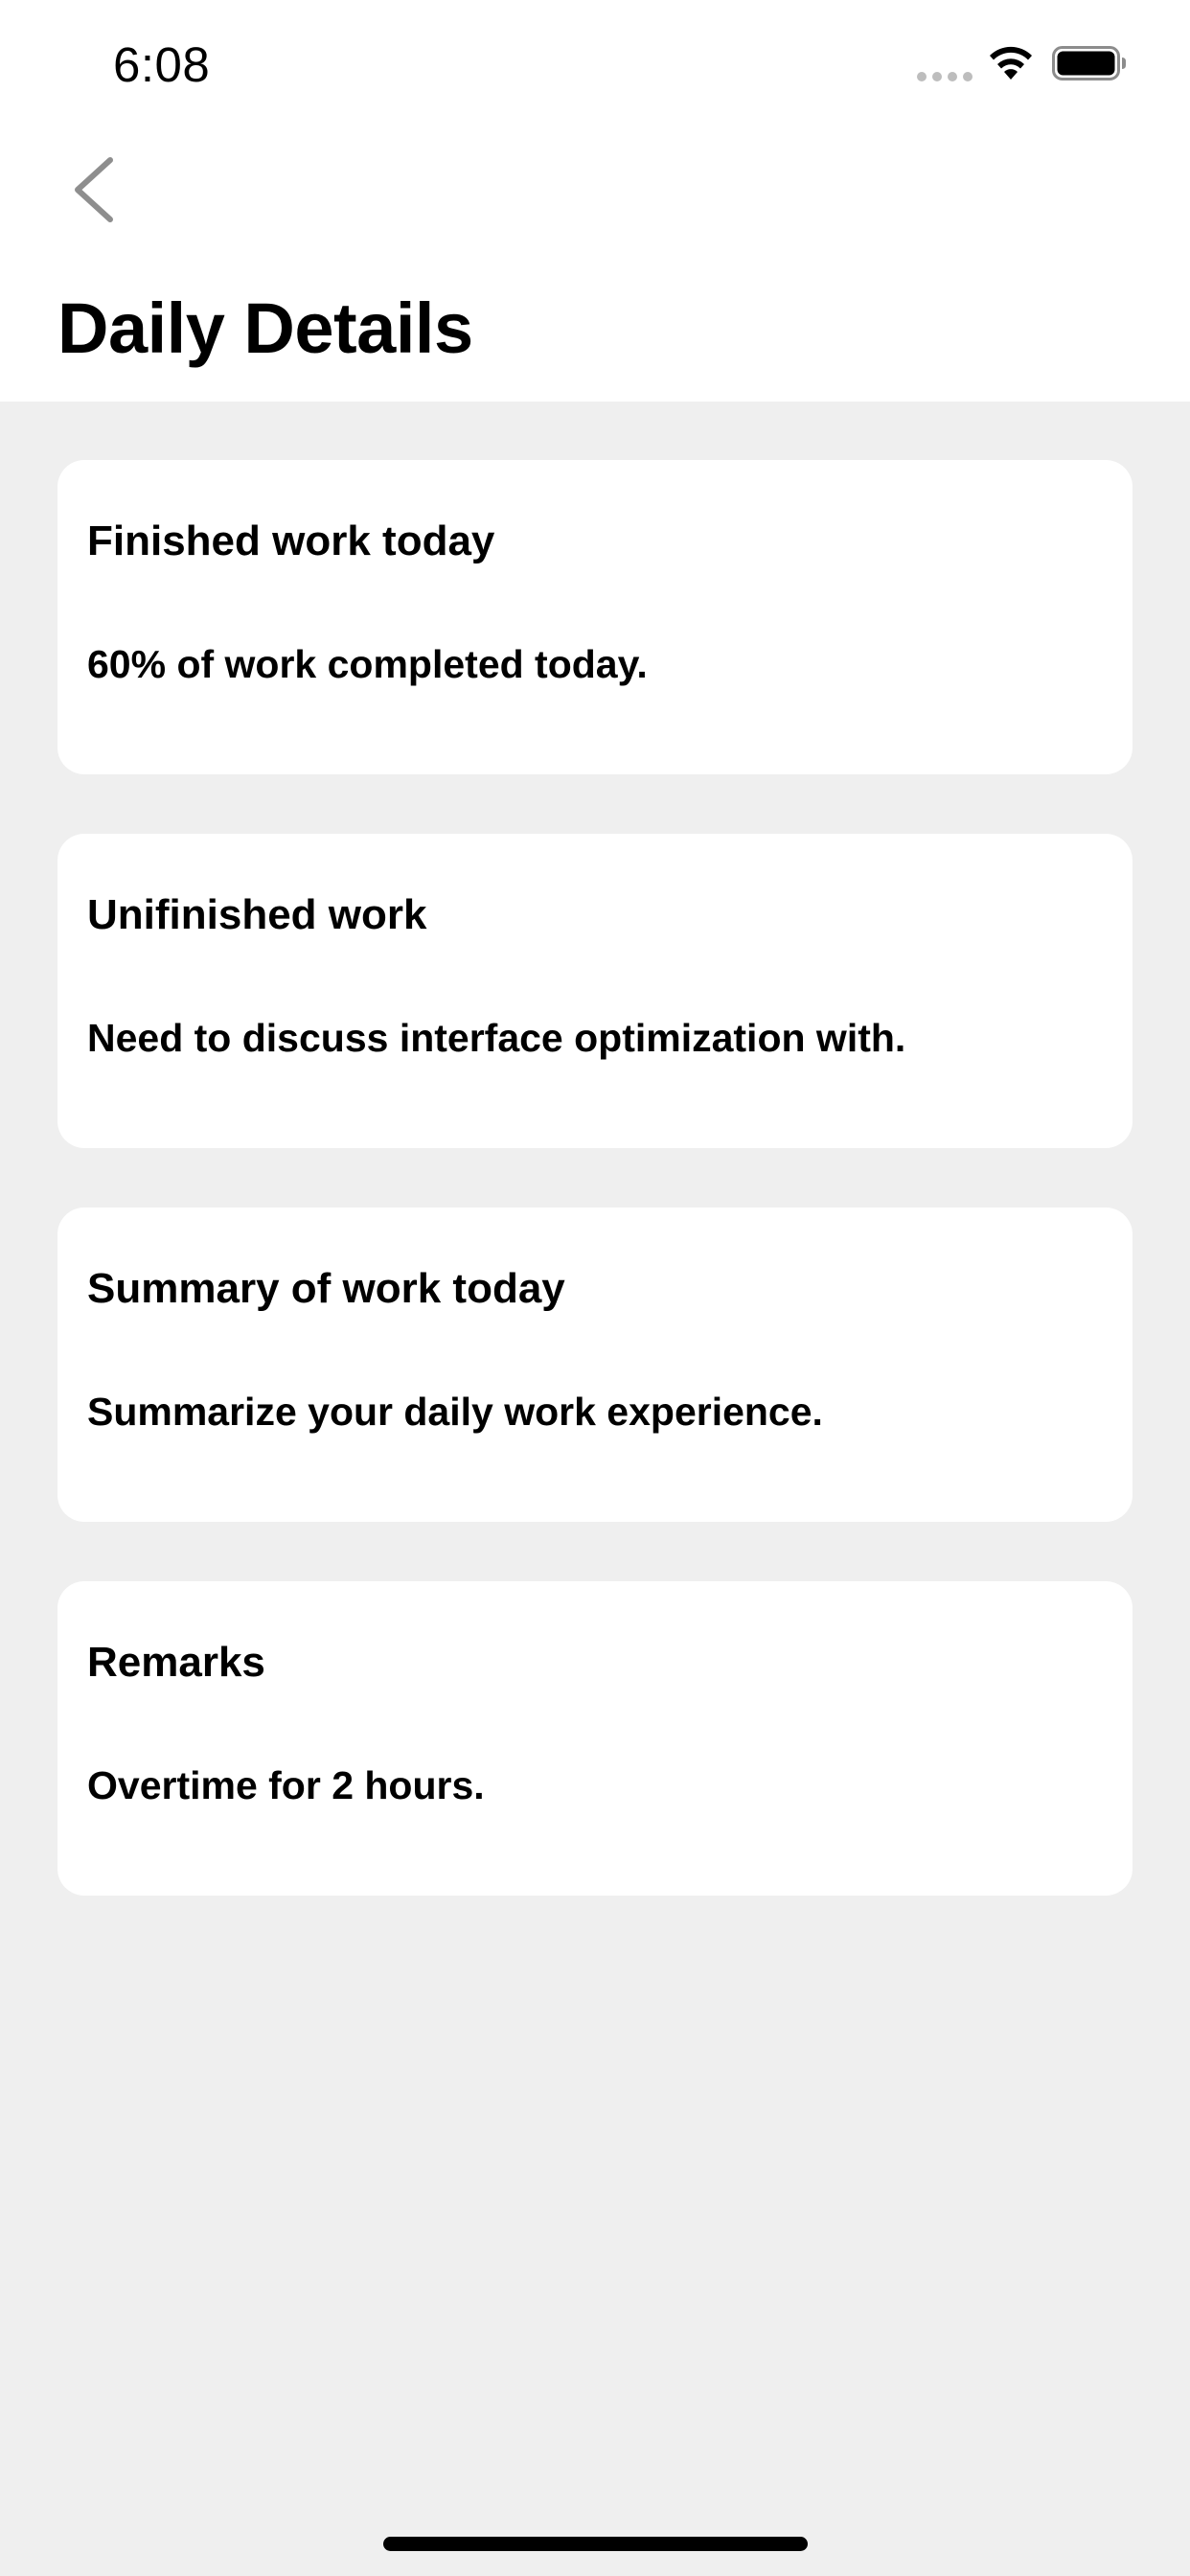 Image resolution: width=1190 pixels, height=2576 pixels. I want to click on card-body: 60% of work completed today., so click(367, 664).